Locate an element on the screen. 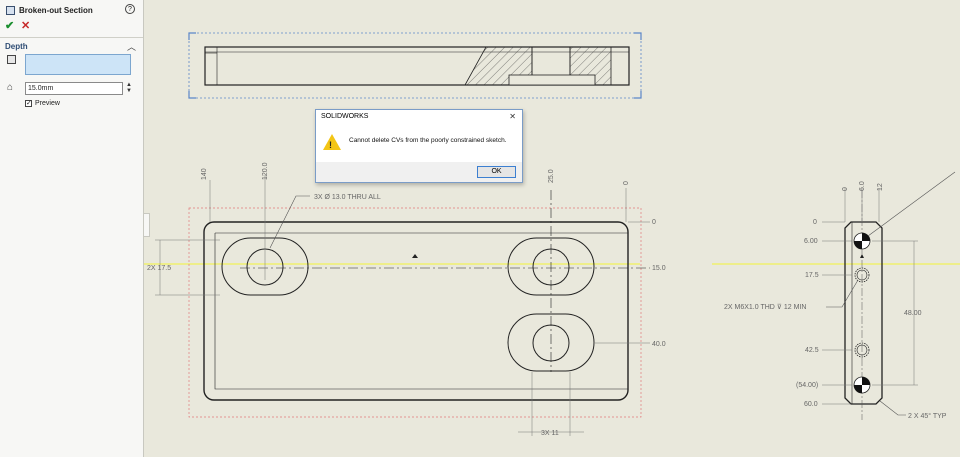 This screenshot has height=457, width=960. side-175: 17.5 is located at coordinates (812, 275).